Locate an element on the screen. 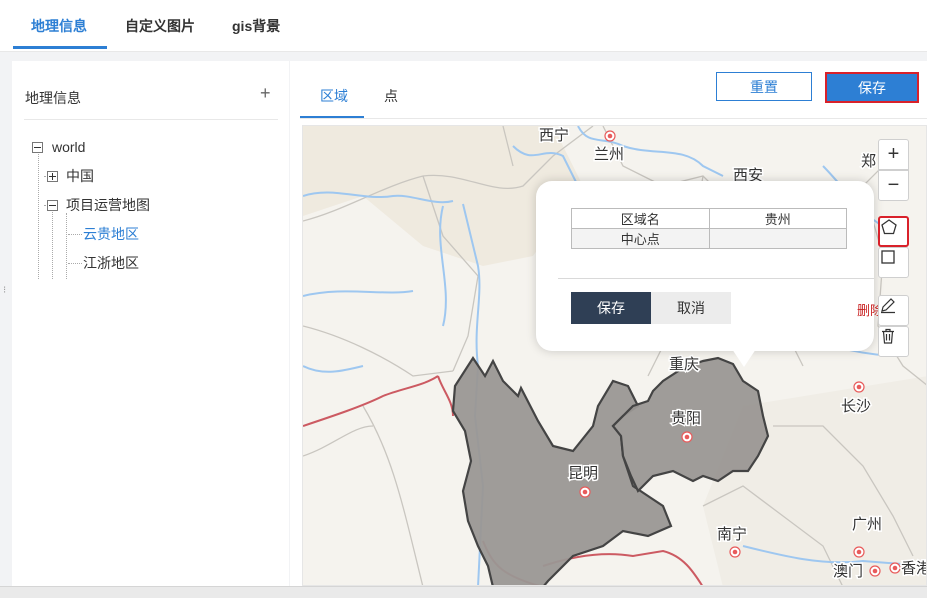 The image size is (927, 598). tree-node-label: world is located at coordinates (69, 147).